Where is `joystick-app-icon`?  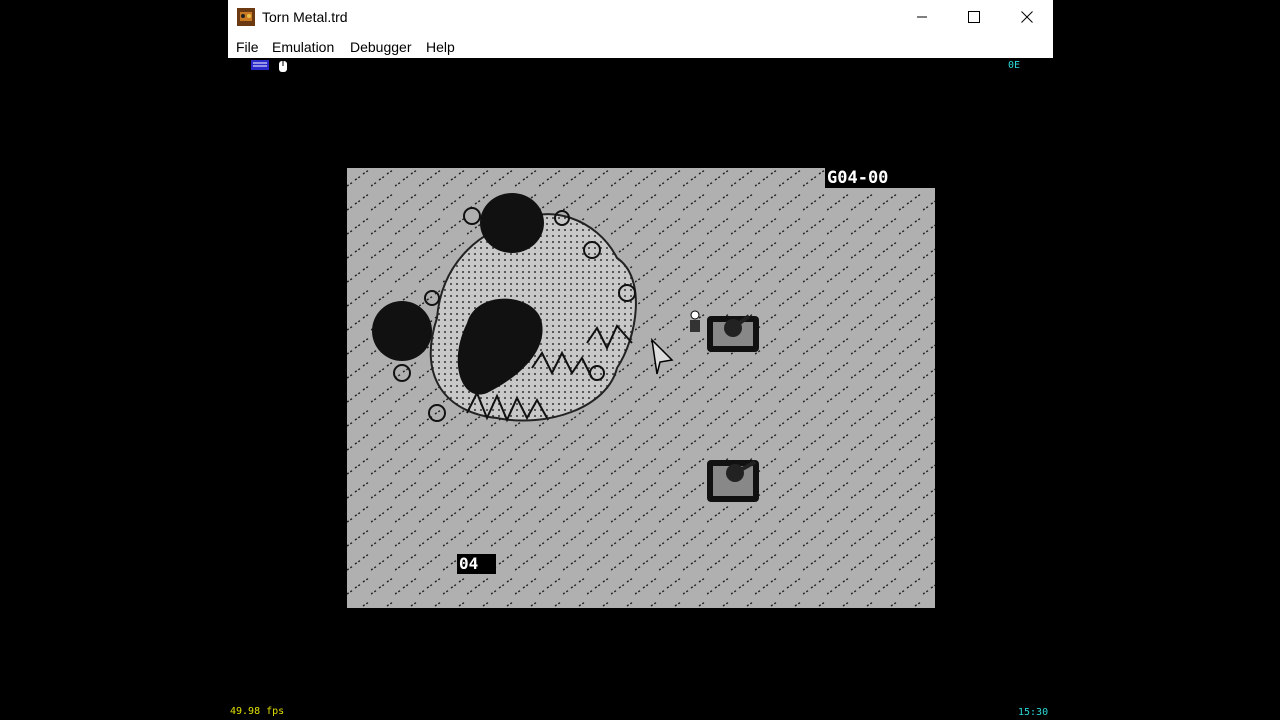
joystick-app-icon is located at coordinates (246, 17).